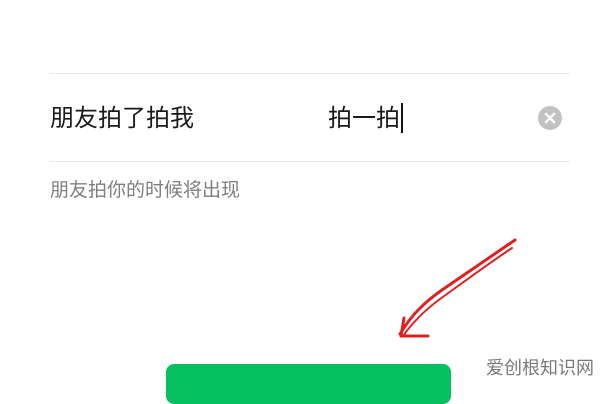  I want to click on pat-text-value: 拍一拍, so click(364, 118).